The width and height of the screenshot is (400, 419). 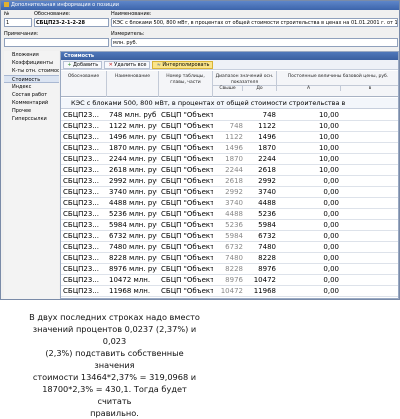 I want to click on from-cell: 8228, so click(x=228, y=269).